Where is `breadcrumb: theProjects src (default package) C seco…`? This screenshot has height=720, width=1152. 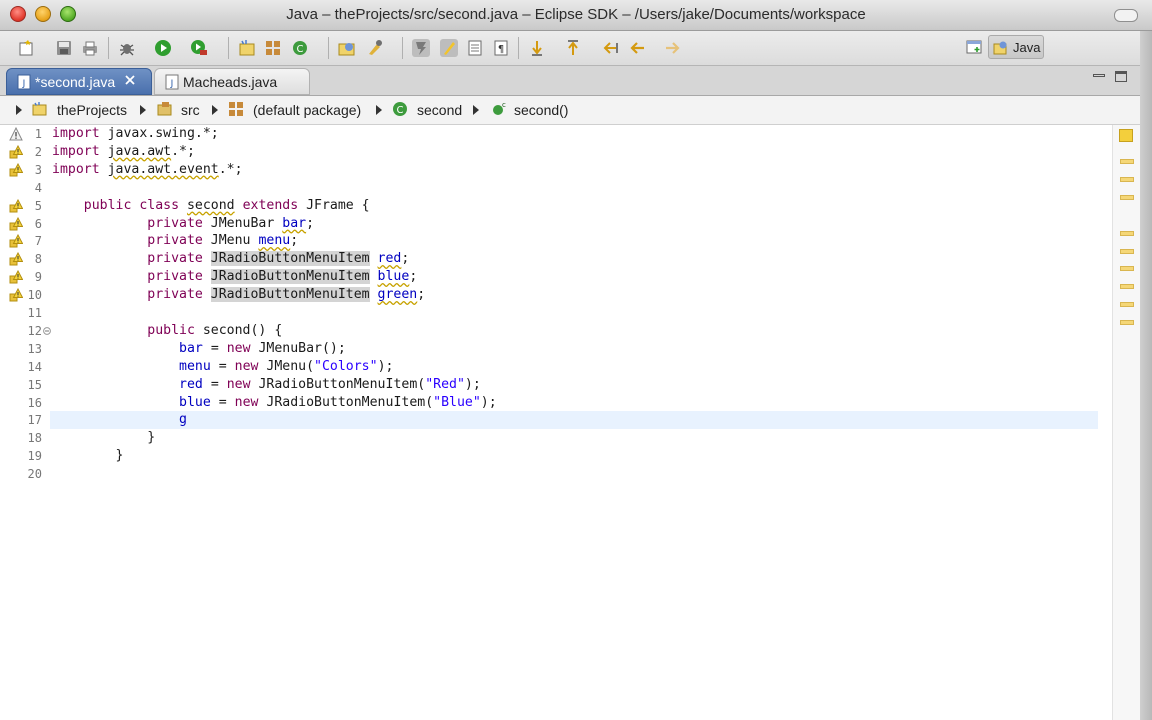
breadcrumb: theProjects src (default package) C seco… is located at coordinates (570, 110).